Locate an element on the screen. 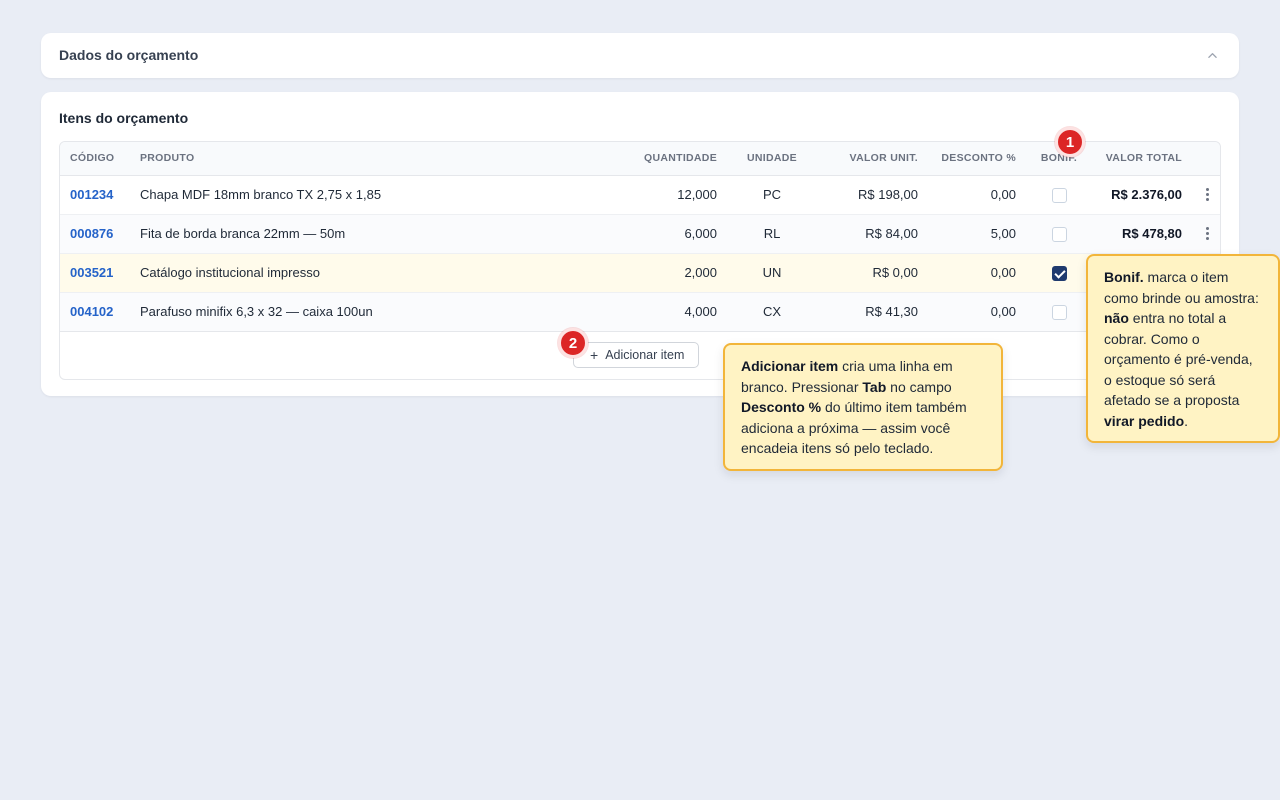 This screenshot has width=1280, height=800. item-product: Fita de borda branca 22mm — 50m is located at coordinates (348, 233).